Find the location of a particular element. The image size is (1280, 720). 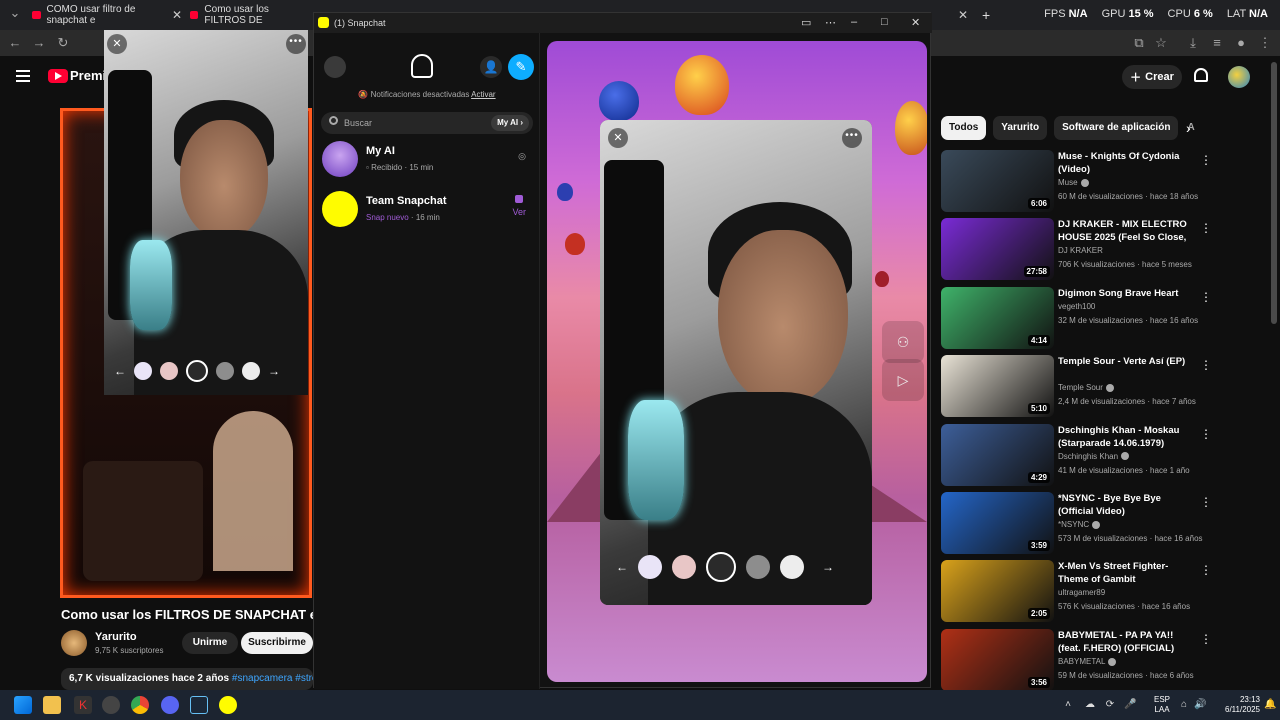

new-tab-icon: + is located at coordinates (986, 15).